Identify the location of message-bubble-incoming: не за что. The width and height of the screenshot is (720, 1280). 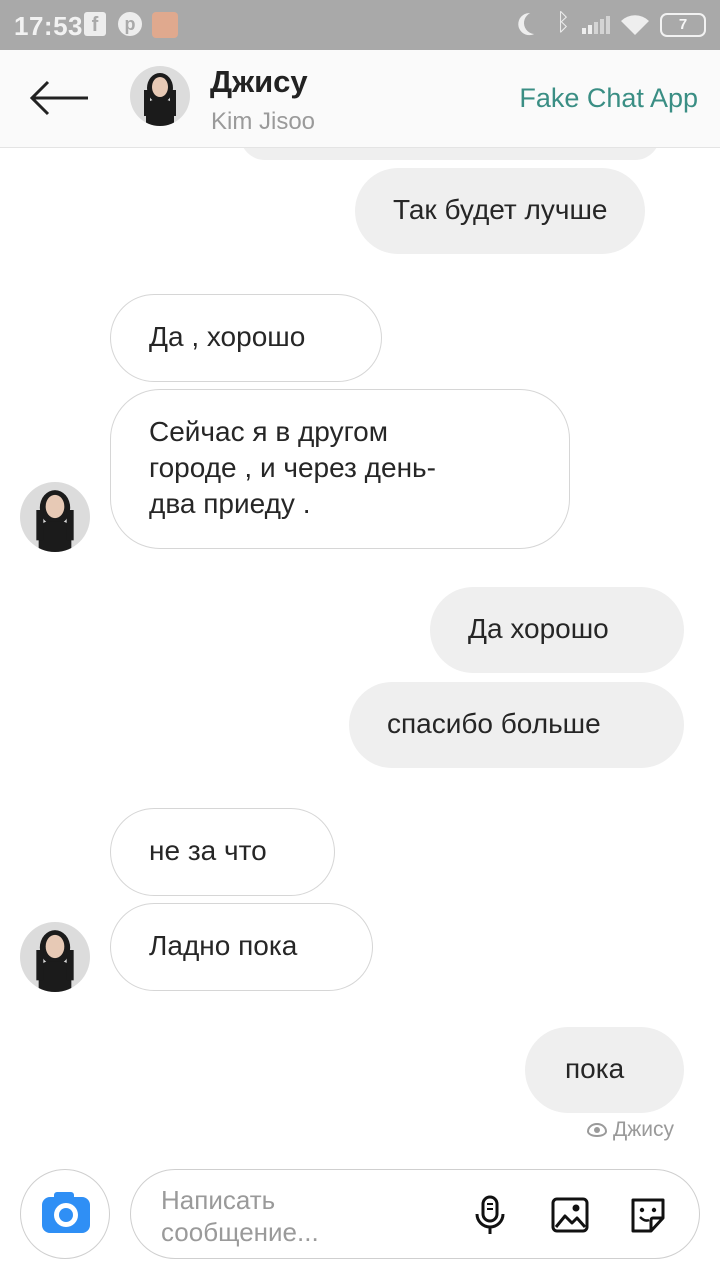
(222, 852).